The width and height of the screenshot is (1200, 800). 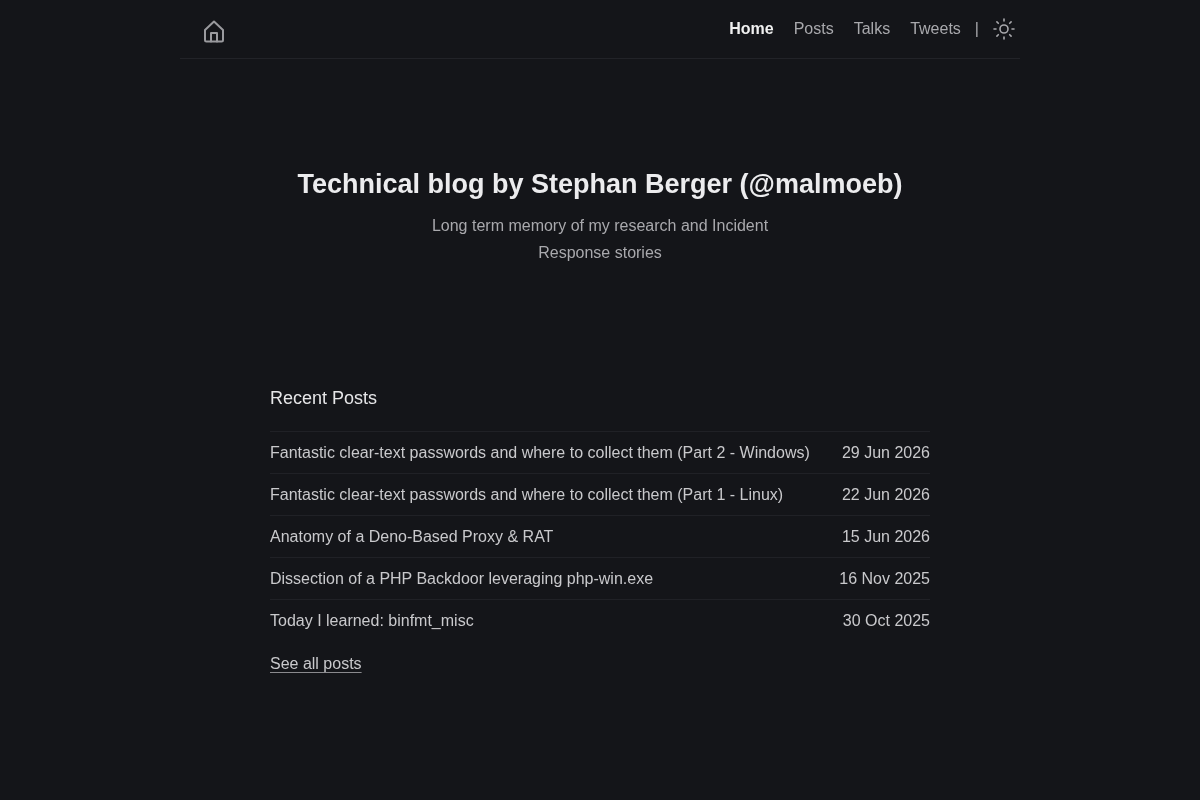 What do you see at coordinates (751, 29) in the screenshot?
I see `nav-link: Home` at bounding box center [751, 29].